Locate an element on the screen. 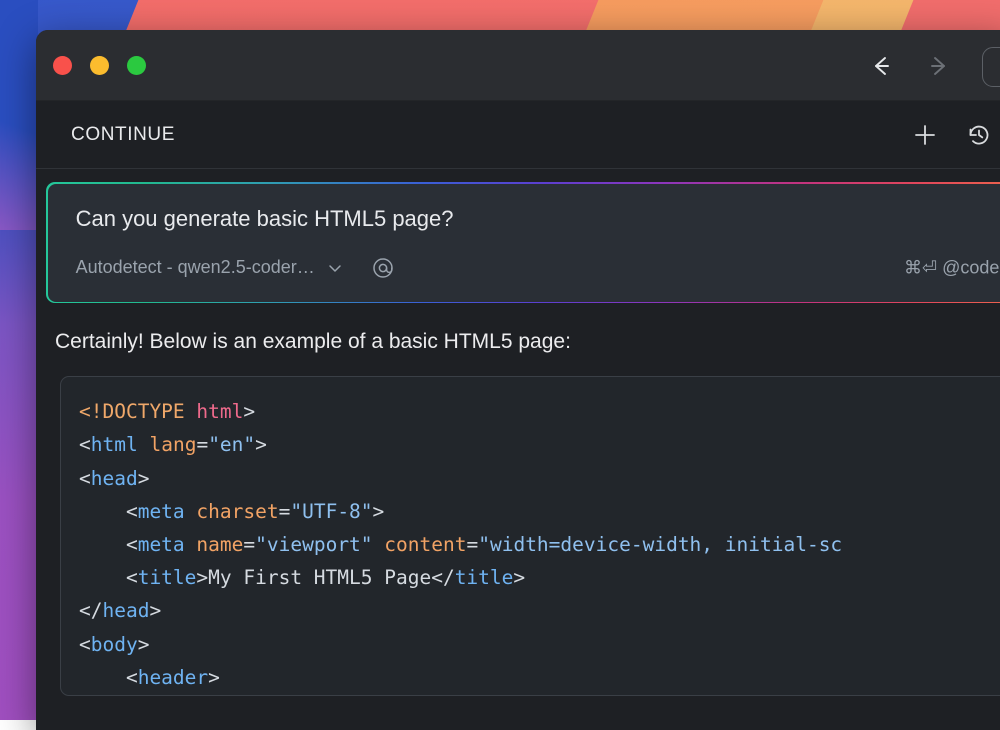  code-token: "UTF-8" is located at coordinates (331, 511).